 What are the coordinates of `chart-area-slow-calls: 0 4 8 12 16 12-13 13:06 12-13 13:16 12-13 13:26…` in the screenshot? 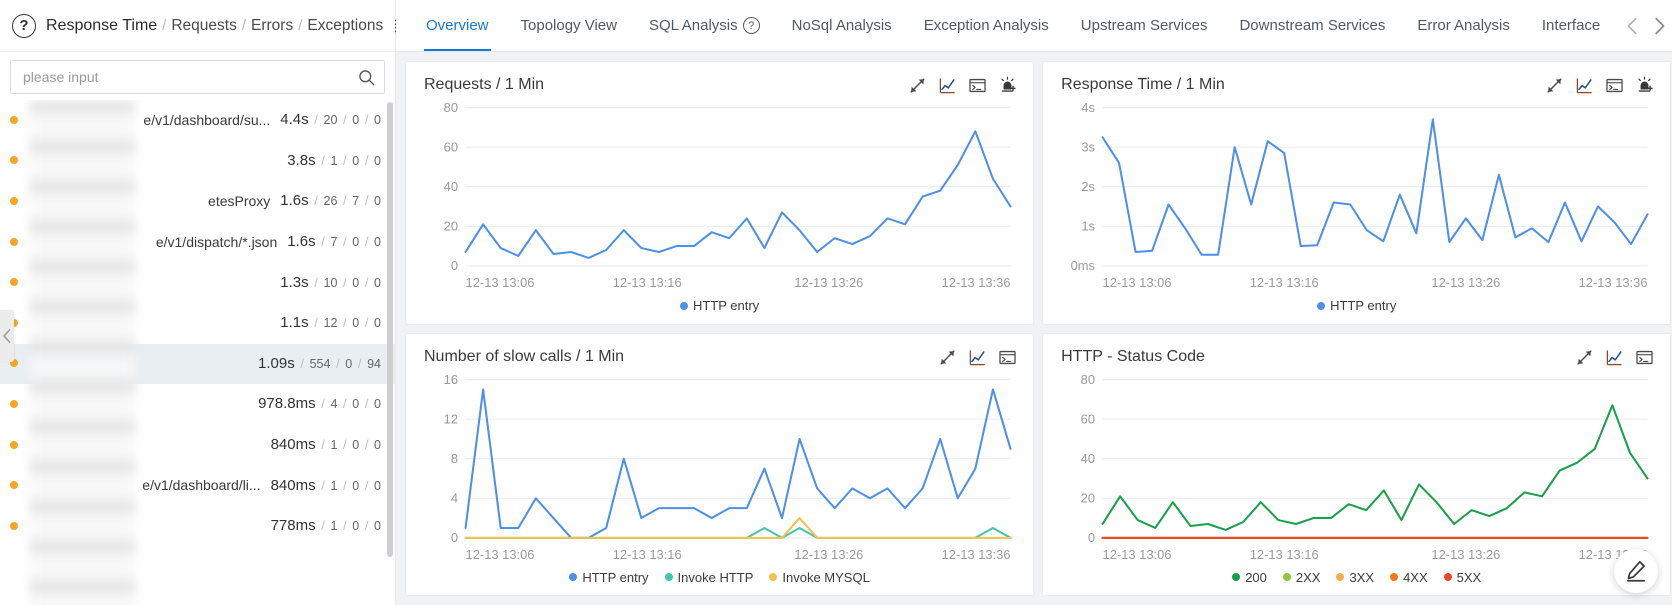 It's located at (719, 468).